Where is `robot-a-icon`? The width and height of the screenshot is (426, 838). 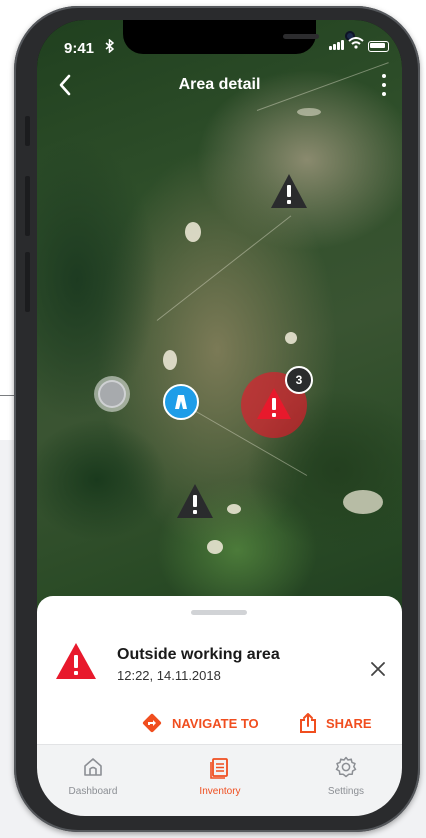
robot-a-icon is located at coordinates (181, 402).